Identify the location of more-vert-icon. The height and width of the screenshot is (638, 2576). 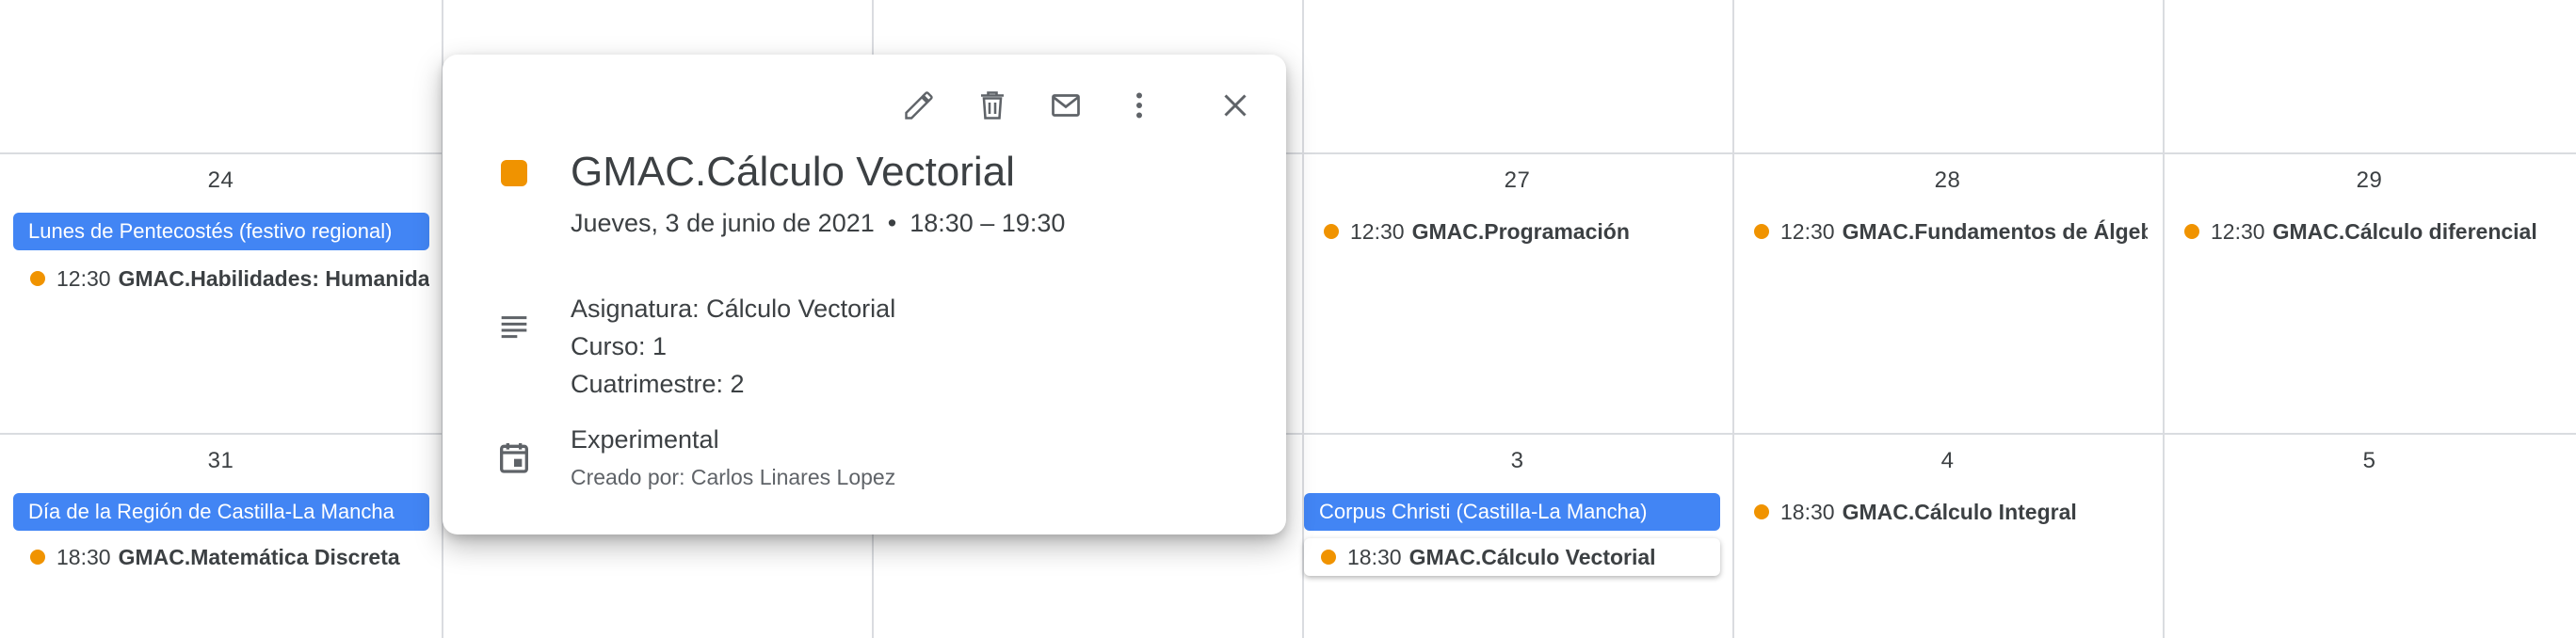
(1139, 106).